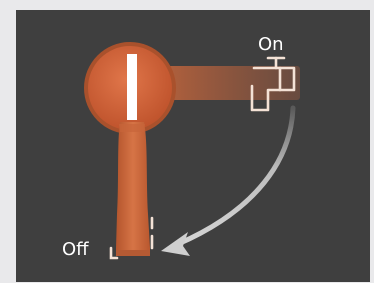 The image size is (374, 283). I want to click on valve-knob, so click(130, 88).